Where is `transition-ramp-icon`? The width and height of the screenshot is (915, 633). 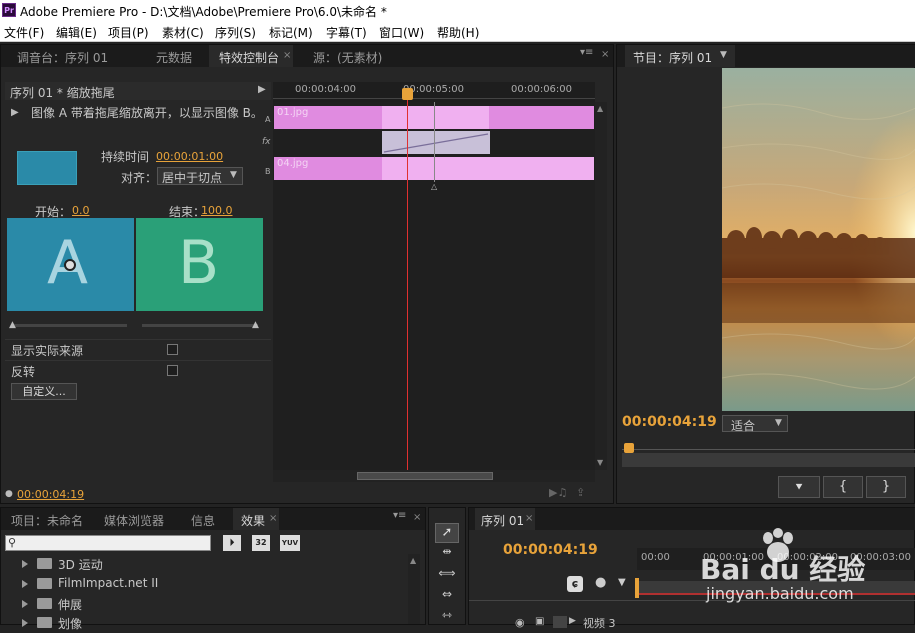
transition-ramp-icon is located at coordinates (436, 143).